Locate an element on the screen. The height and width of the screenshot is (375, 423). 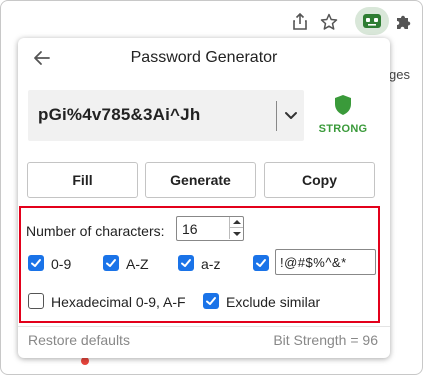
digits-checkbox is located at coordinates (36, 263).